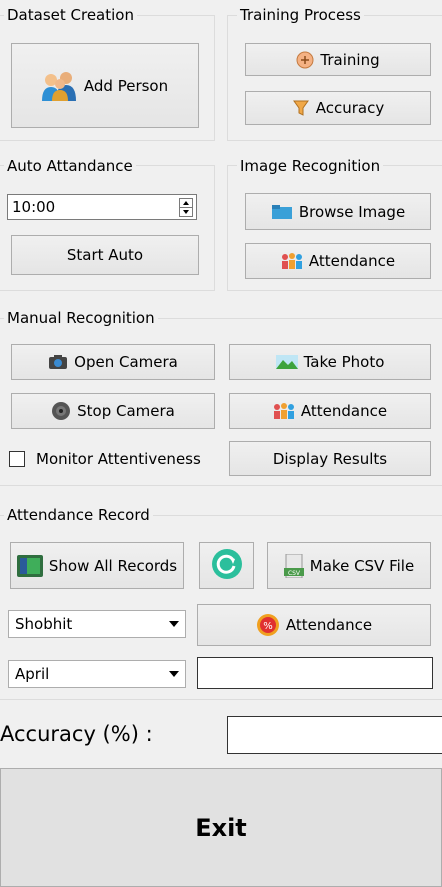  I want to click on brain-icon, so click(305, 60).